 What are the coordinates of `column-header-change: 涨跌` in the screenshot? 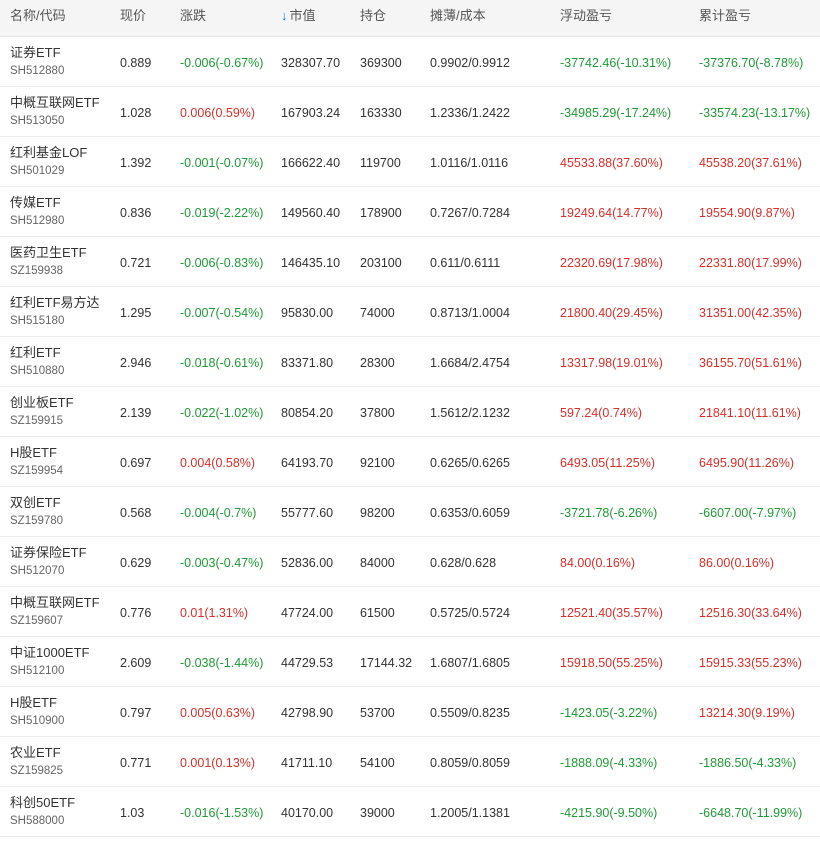 It's located at (193, 16).